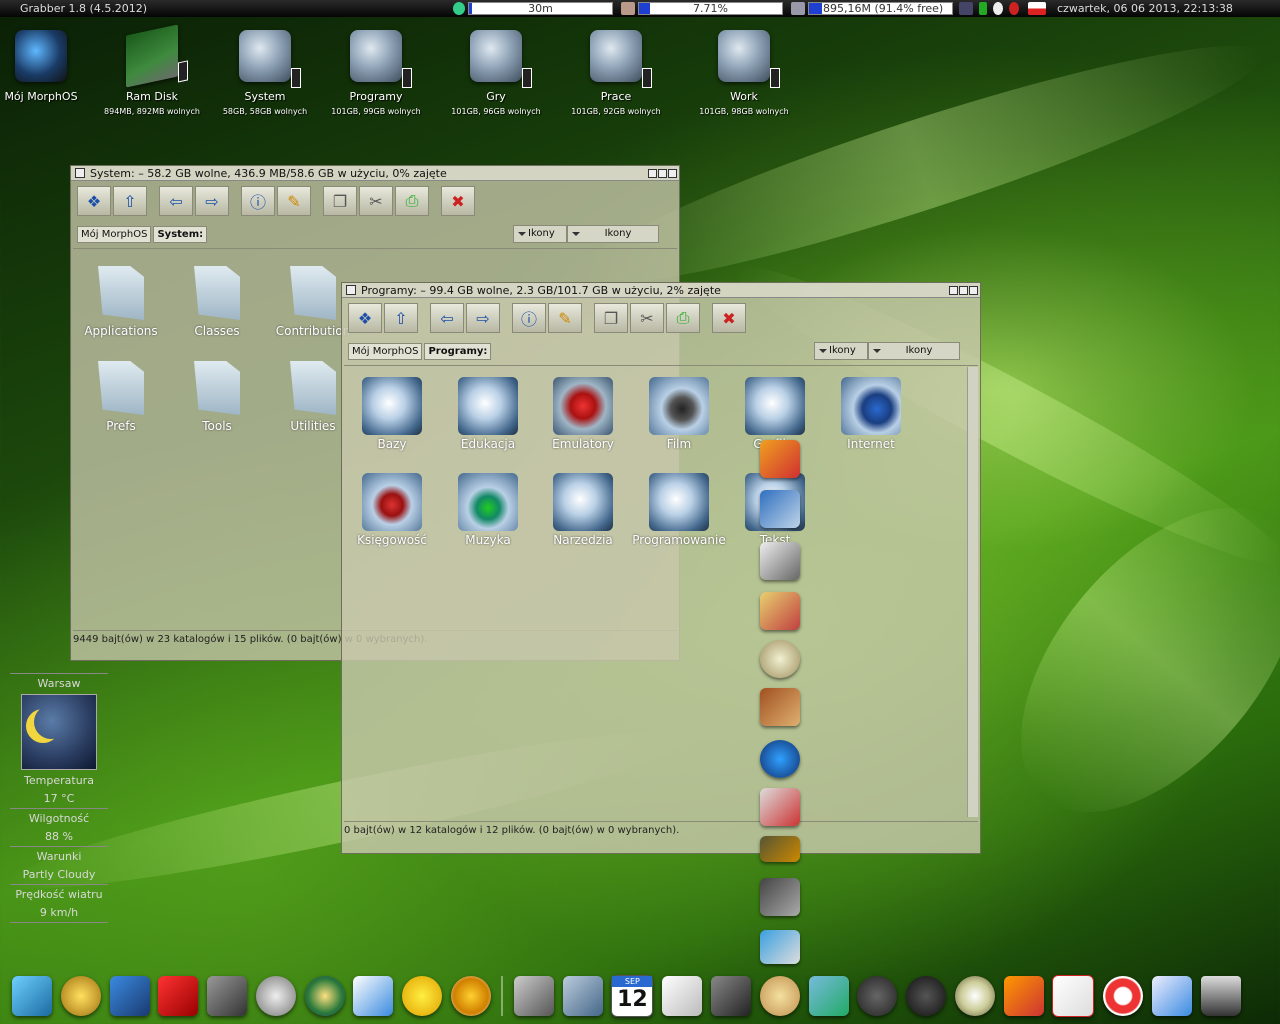  Describe the element at coordinates (392, 510) in the screenshot. I see `drawer-ksiegowosc: Księgowość` at that location.